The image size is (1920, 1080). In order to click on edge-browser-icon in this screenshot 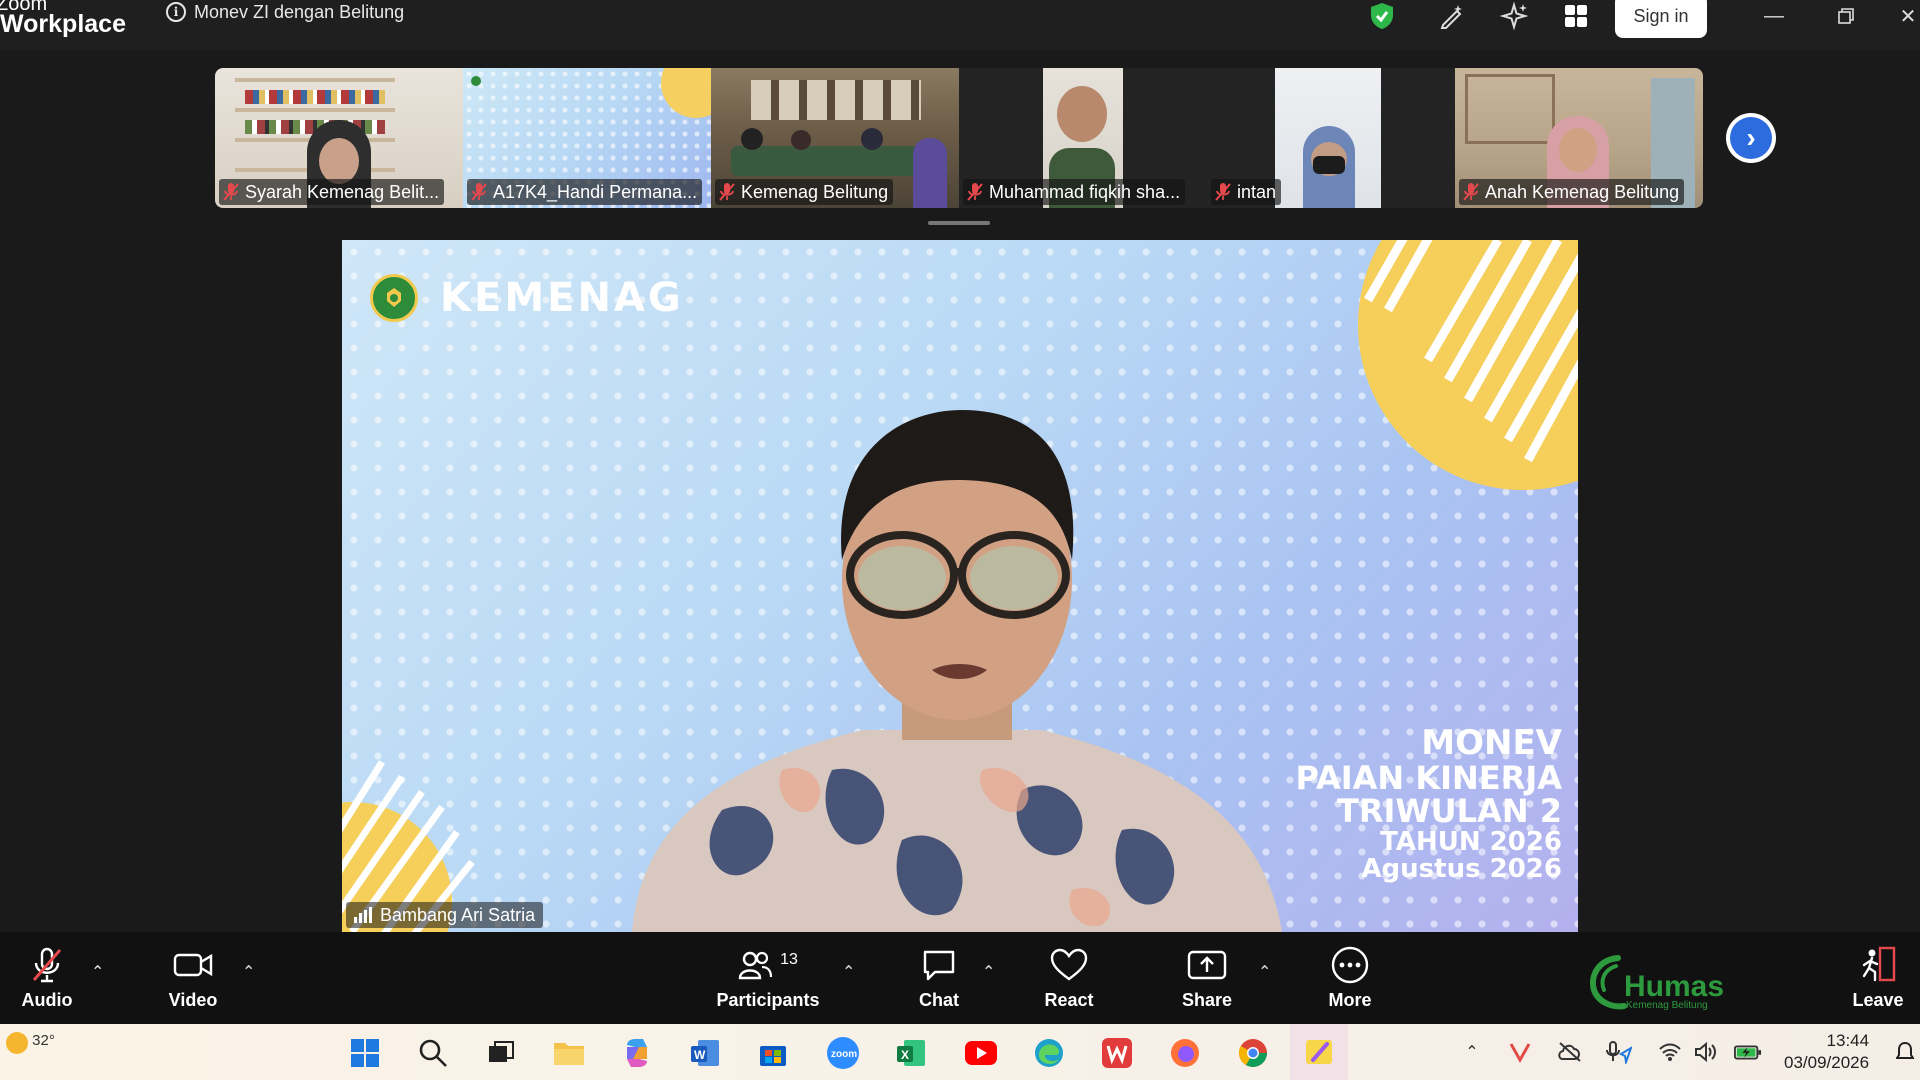, I will do `click(1049, 1053)`.